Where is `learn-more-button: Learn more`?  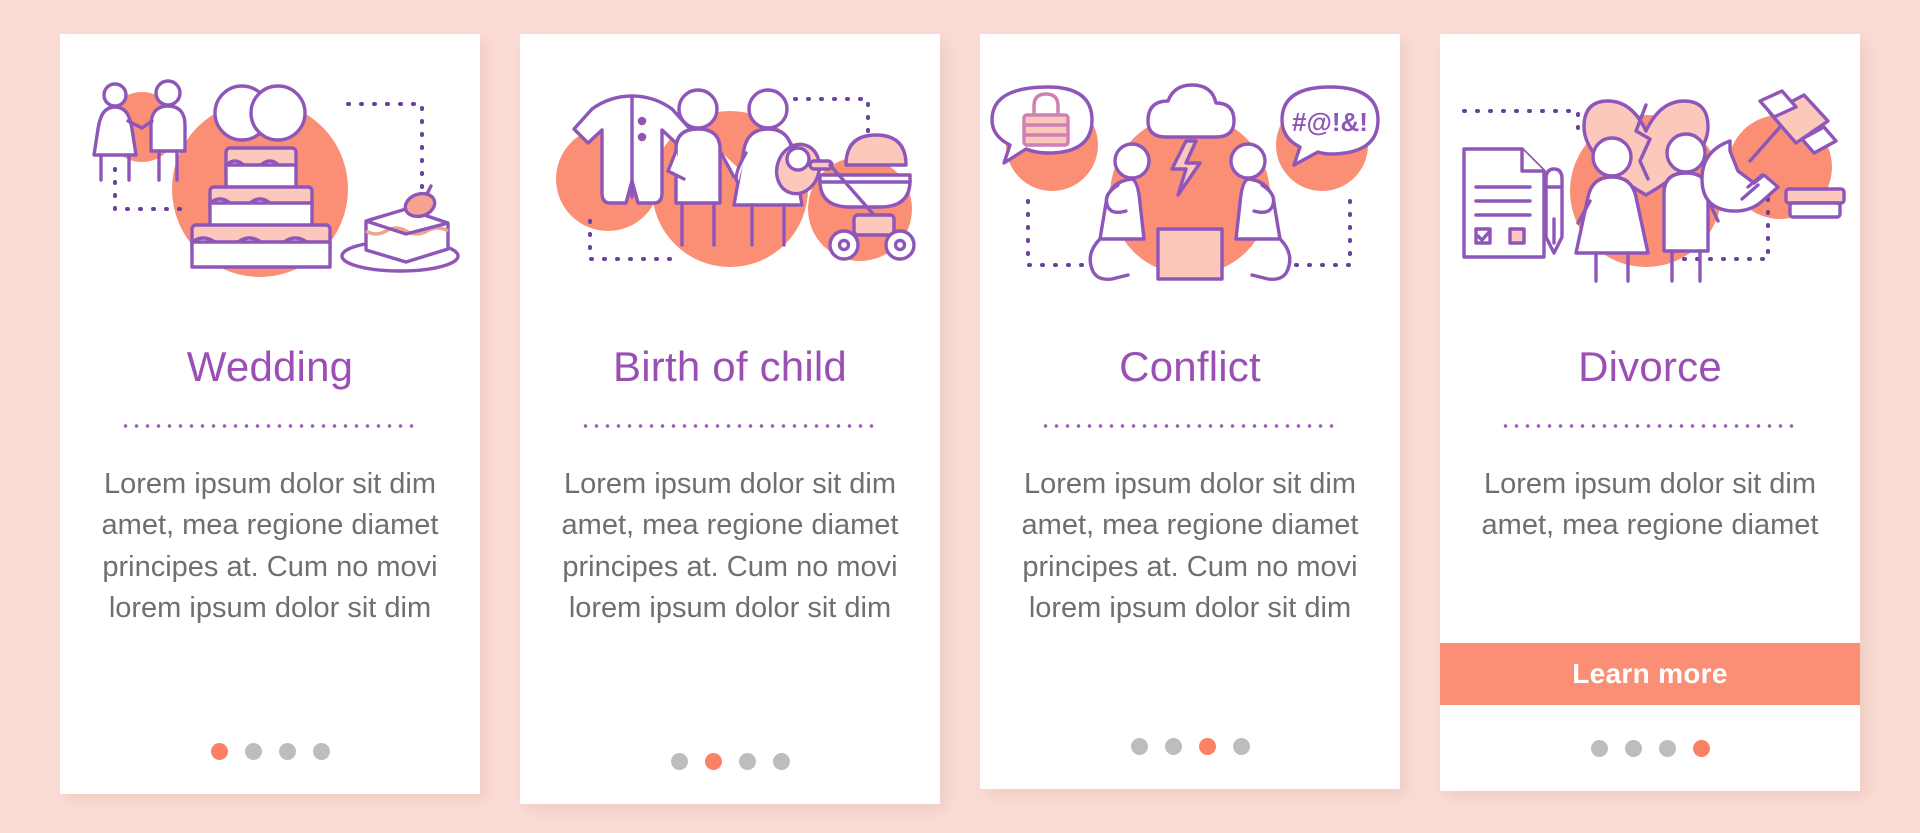
learn-more-button: Learn more is located at coordinates (1650, 674).